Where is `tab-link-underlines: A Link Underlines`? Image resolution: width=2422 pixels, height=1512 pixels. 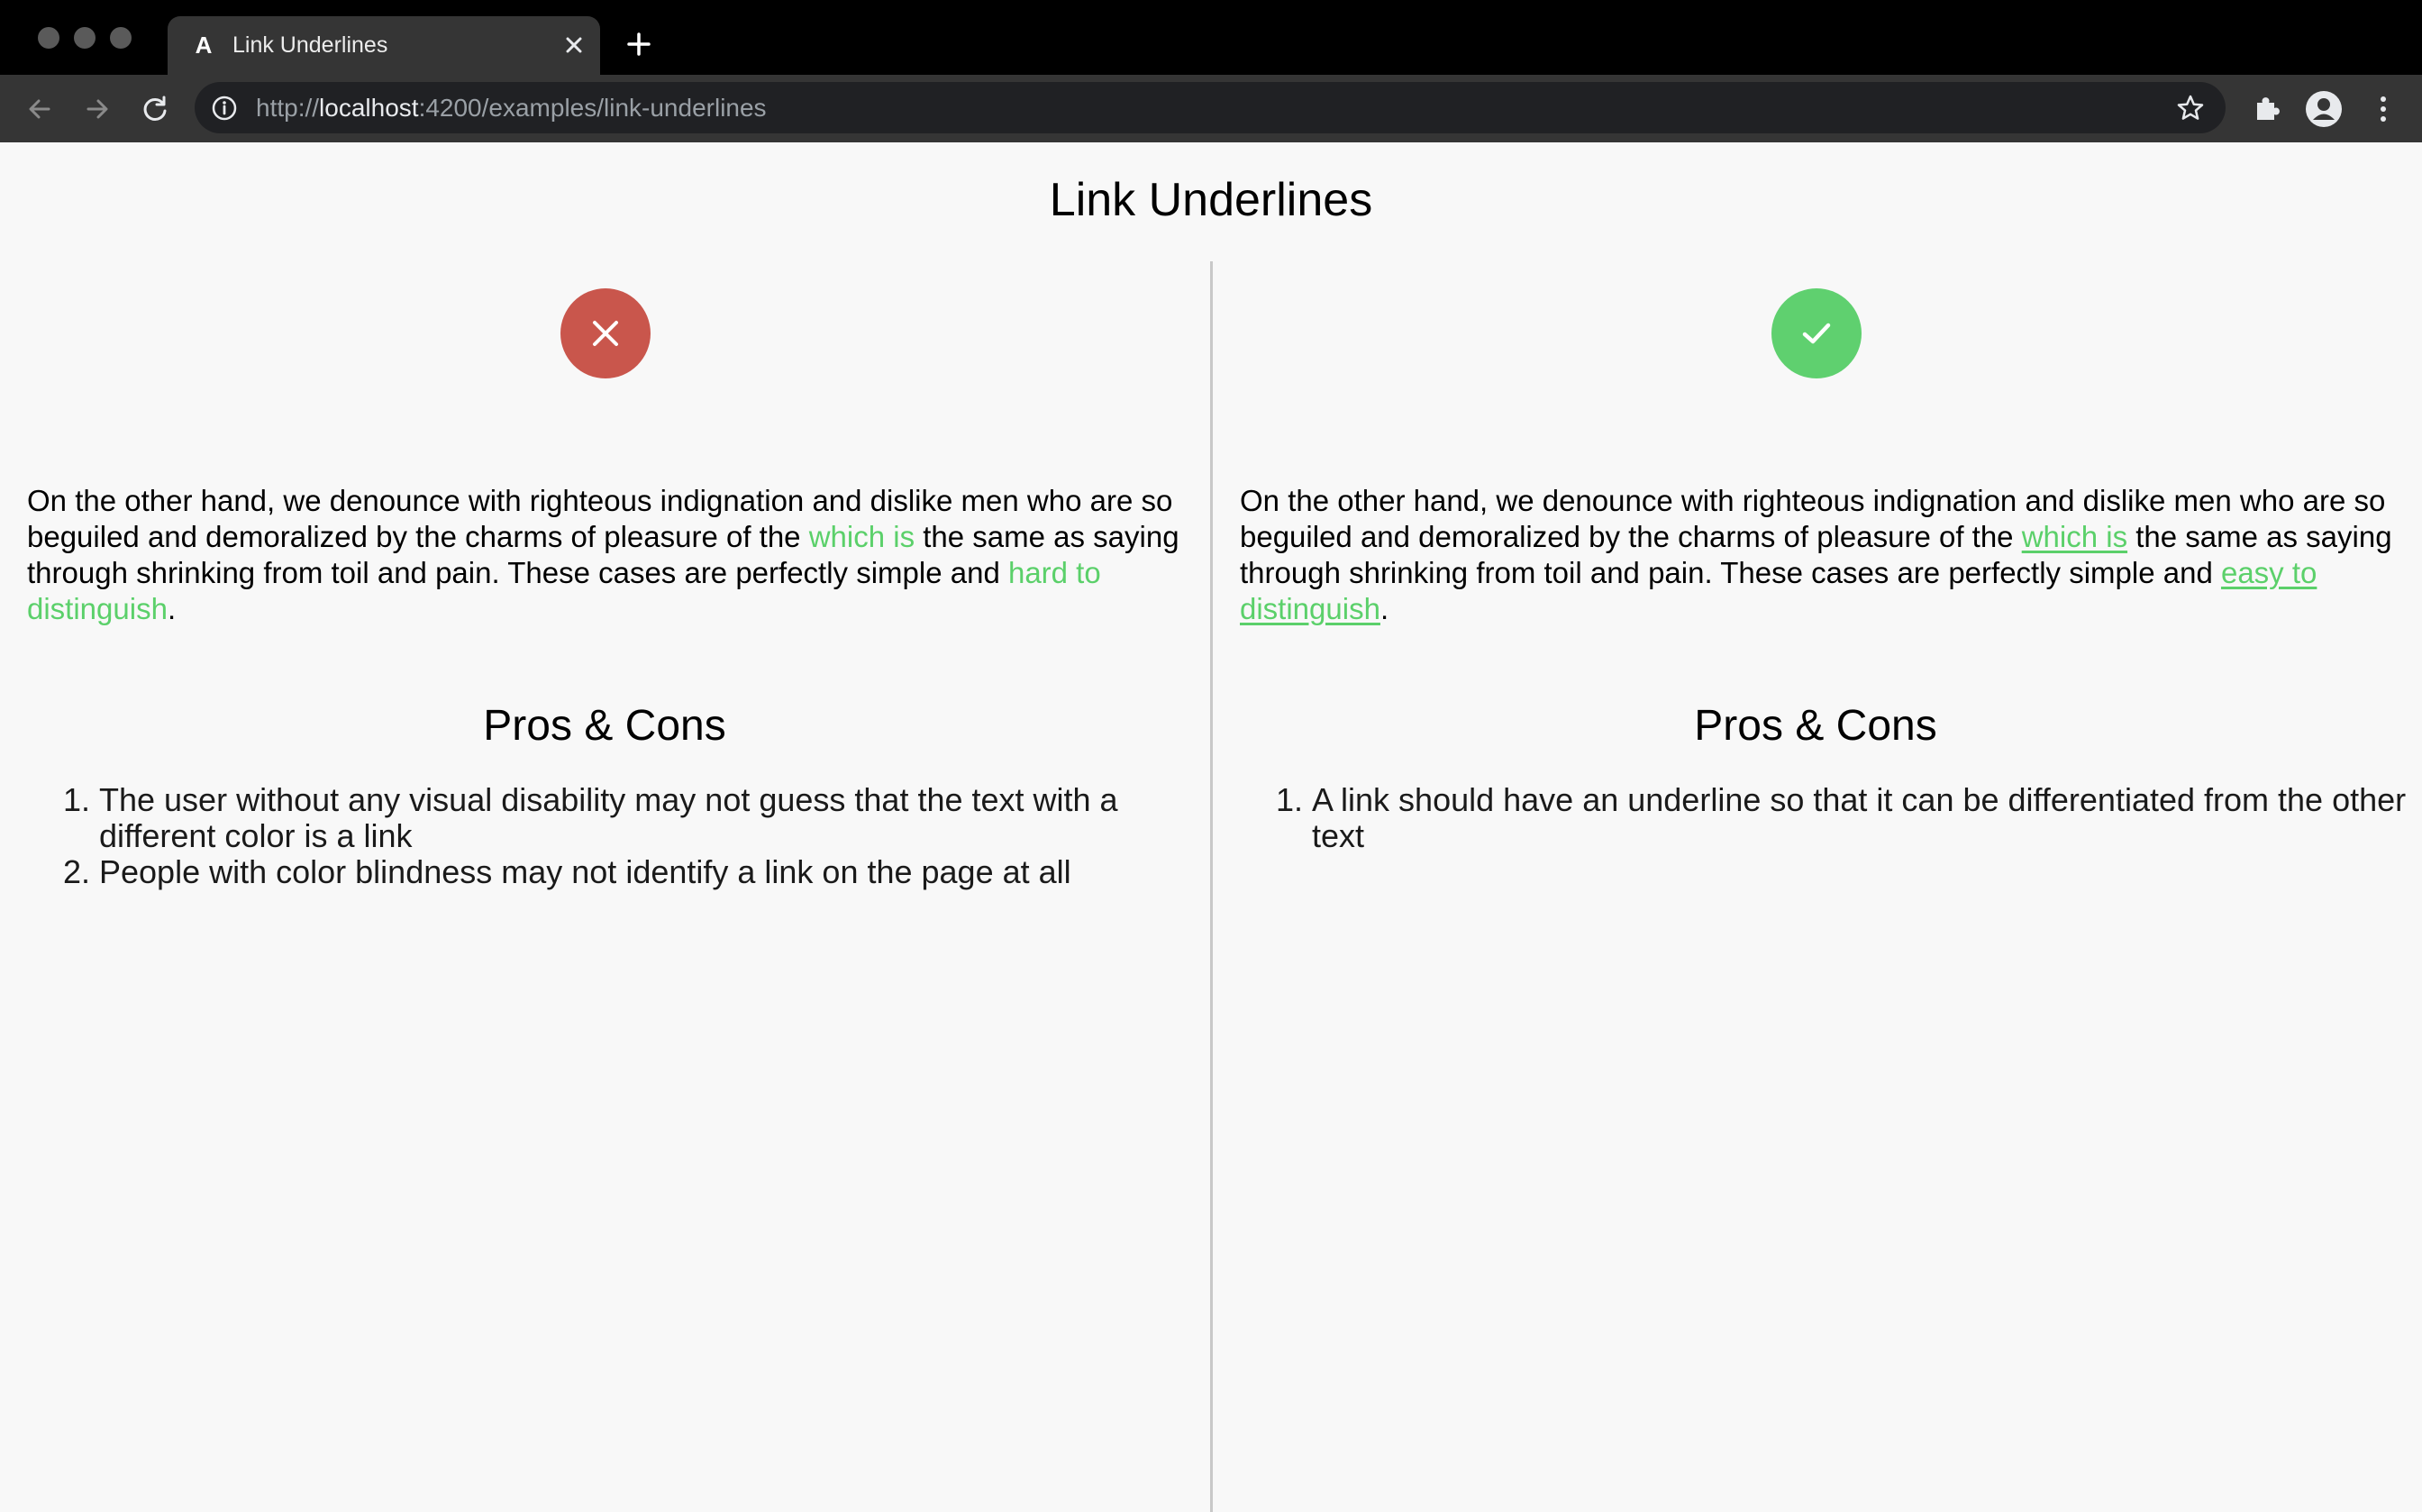
tab-link-underlines: A Link Underlines is located at coordinates (384, 45).